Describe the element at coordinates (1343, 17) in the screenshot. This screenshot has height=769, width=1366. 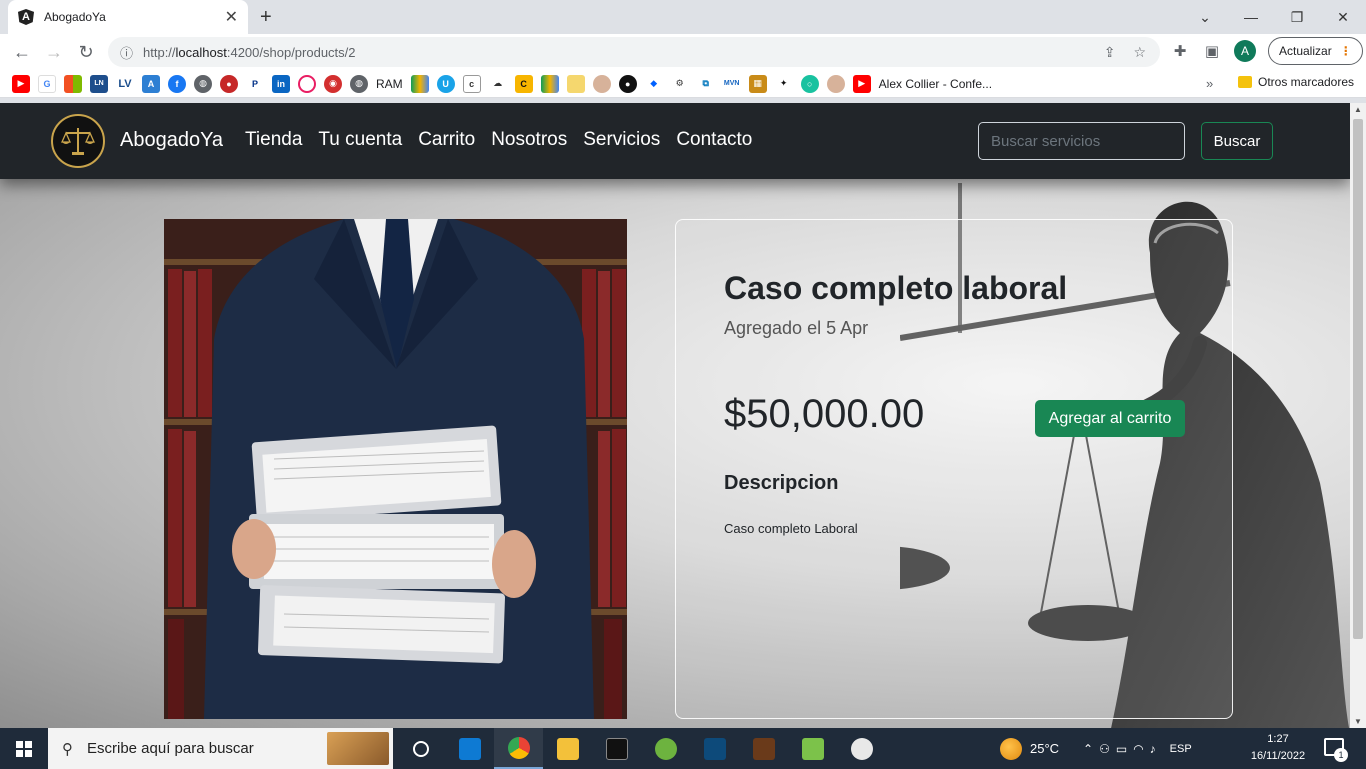
I see `window-close-icon: ✕` at that location.